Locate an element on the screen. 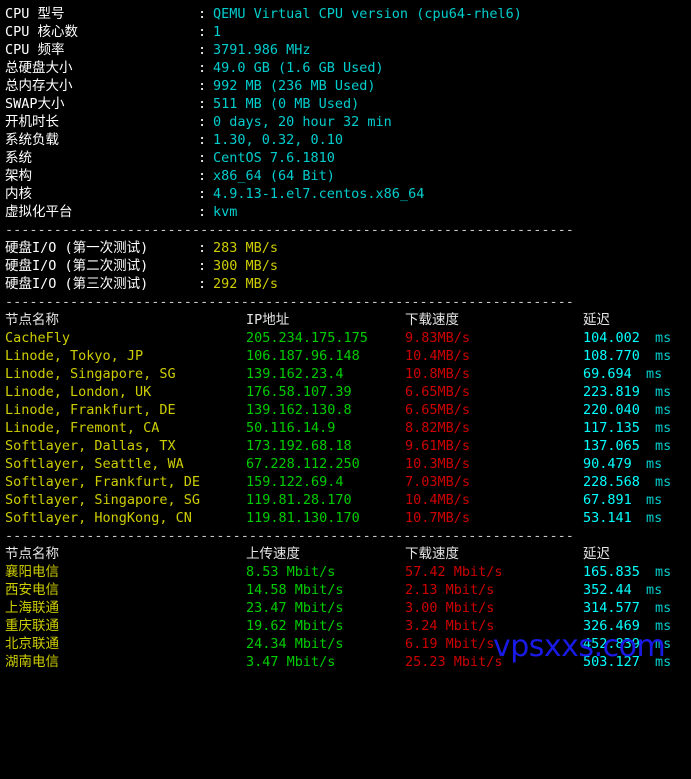  table-row: 上海联通 23.47 Mbit/s 3.00 Mbit/s 314.577 ms is located at coordinates (348, 608).